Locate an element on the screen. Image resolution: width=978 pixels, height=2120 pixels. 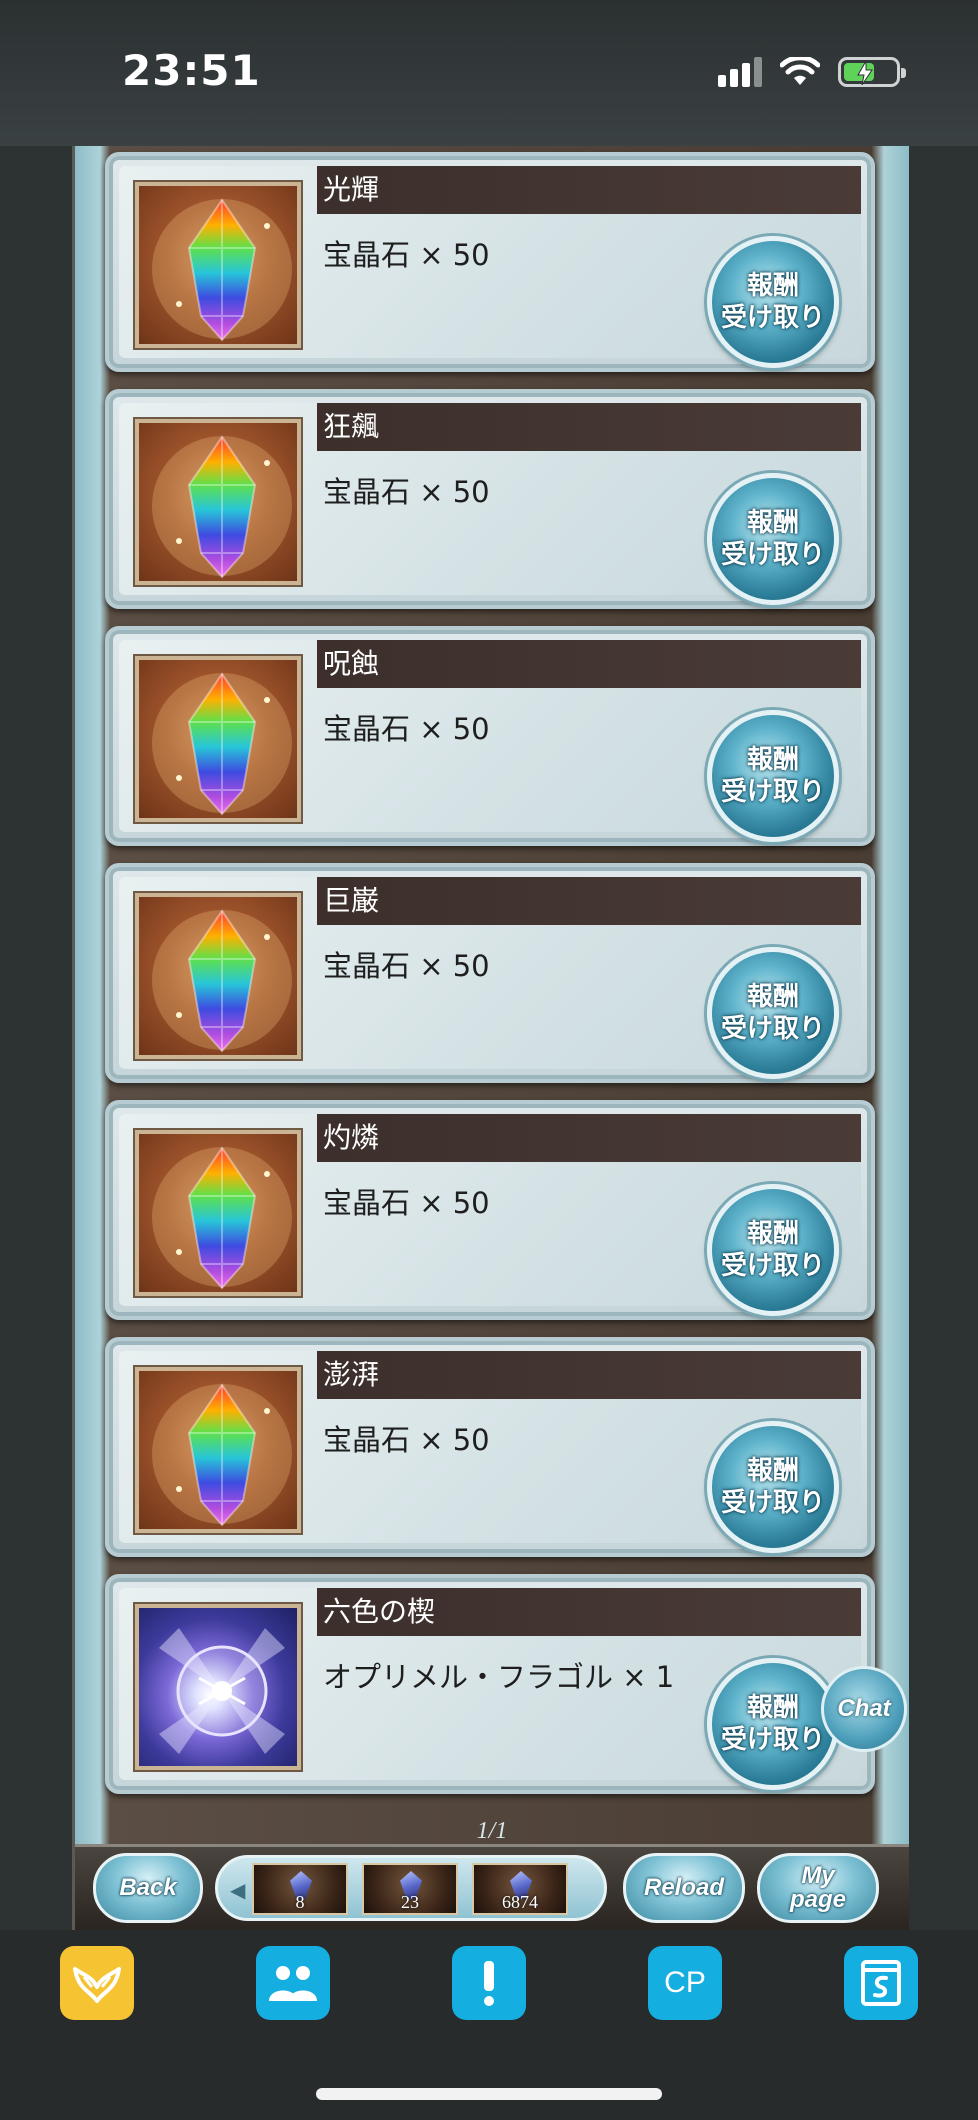
reward-title: 呪蝕 is located at coordinates (589, 664).